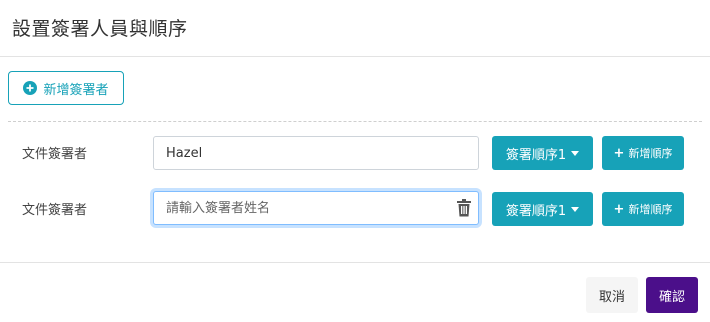  Describe the element at coordinates (355, 121) in the screenshot. I see `section-divider` at that location.